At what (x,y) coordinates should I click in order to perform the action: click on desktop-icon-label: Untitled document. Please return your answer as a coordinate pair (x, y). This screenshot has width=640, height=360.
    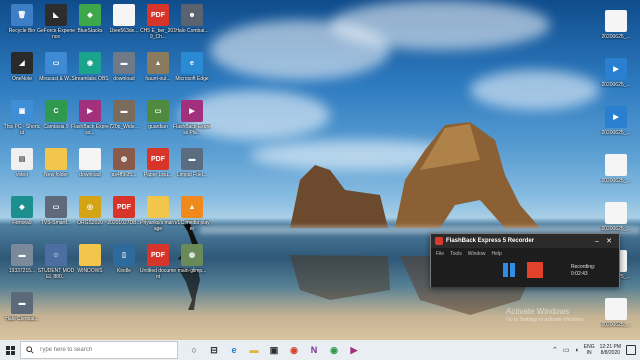
    Looking at the image, I should click on (158, 274).